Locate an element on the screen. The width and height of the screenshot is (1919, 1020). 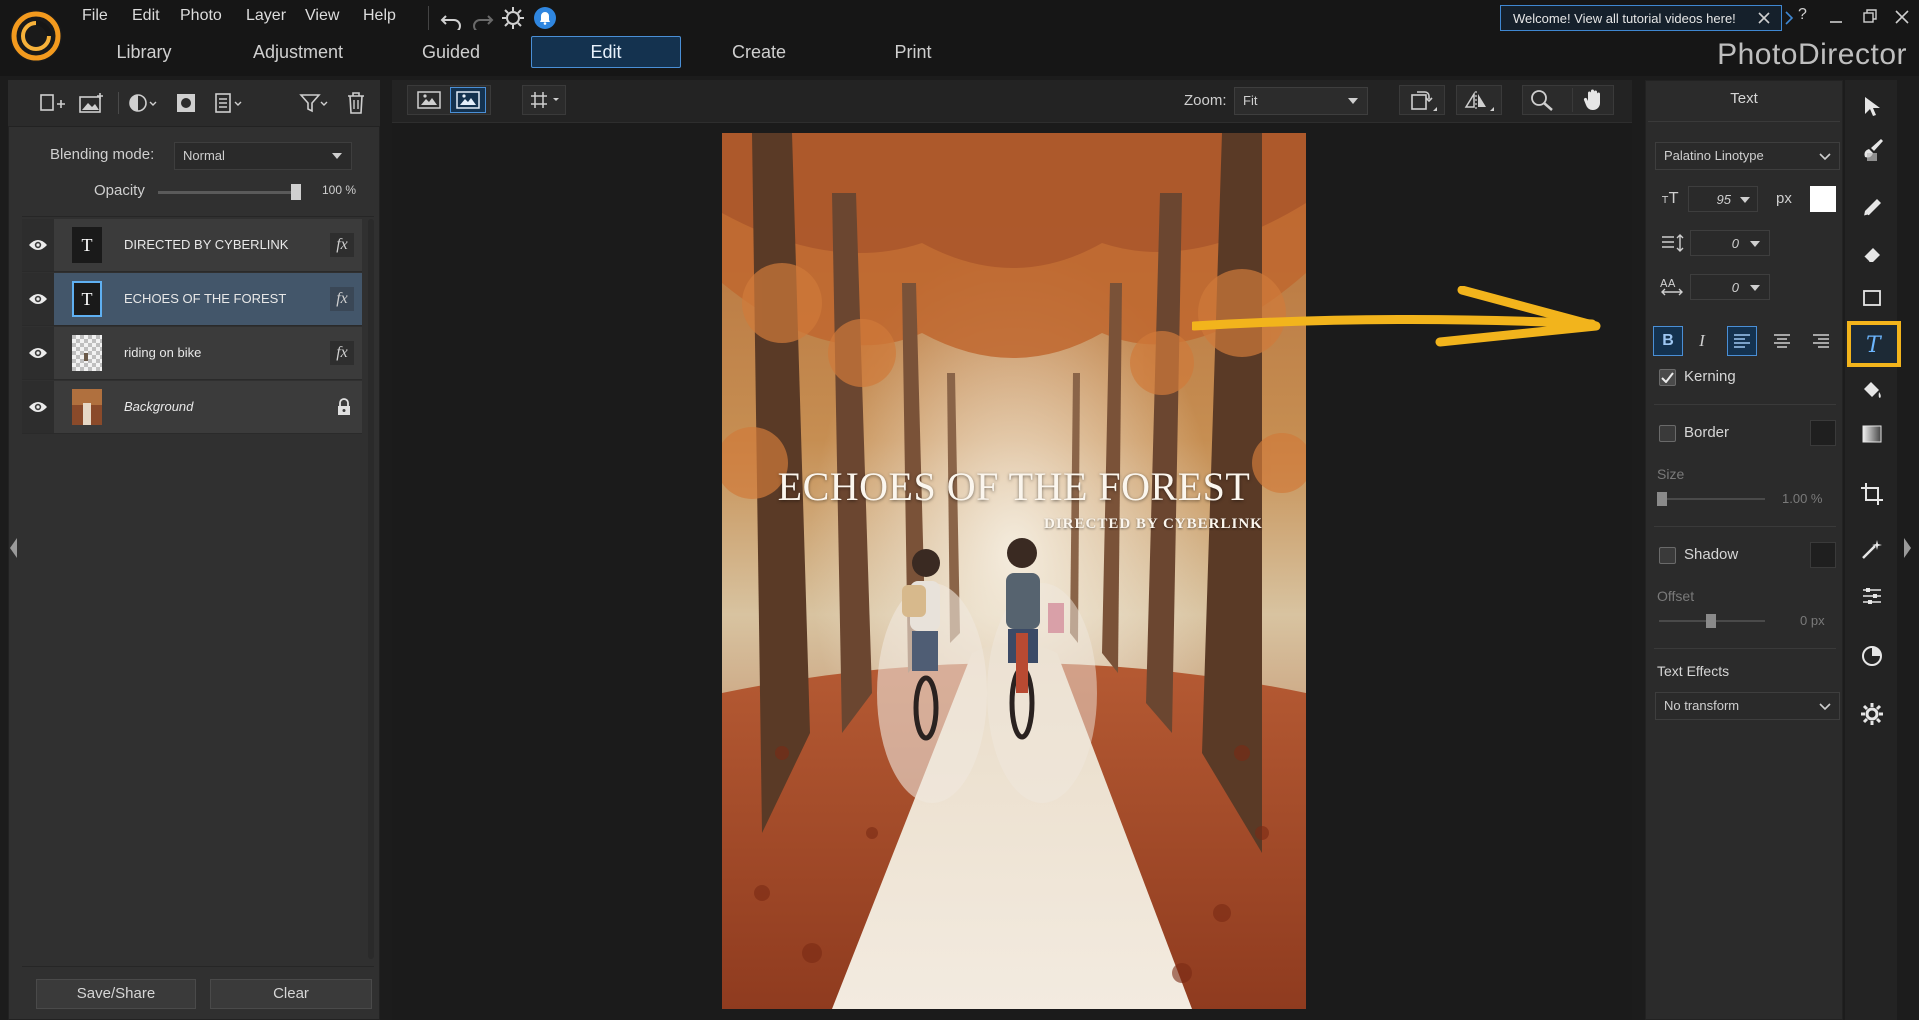
settings-icon is located at coordinates (1872, 714).